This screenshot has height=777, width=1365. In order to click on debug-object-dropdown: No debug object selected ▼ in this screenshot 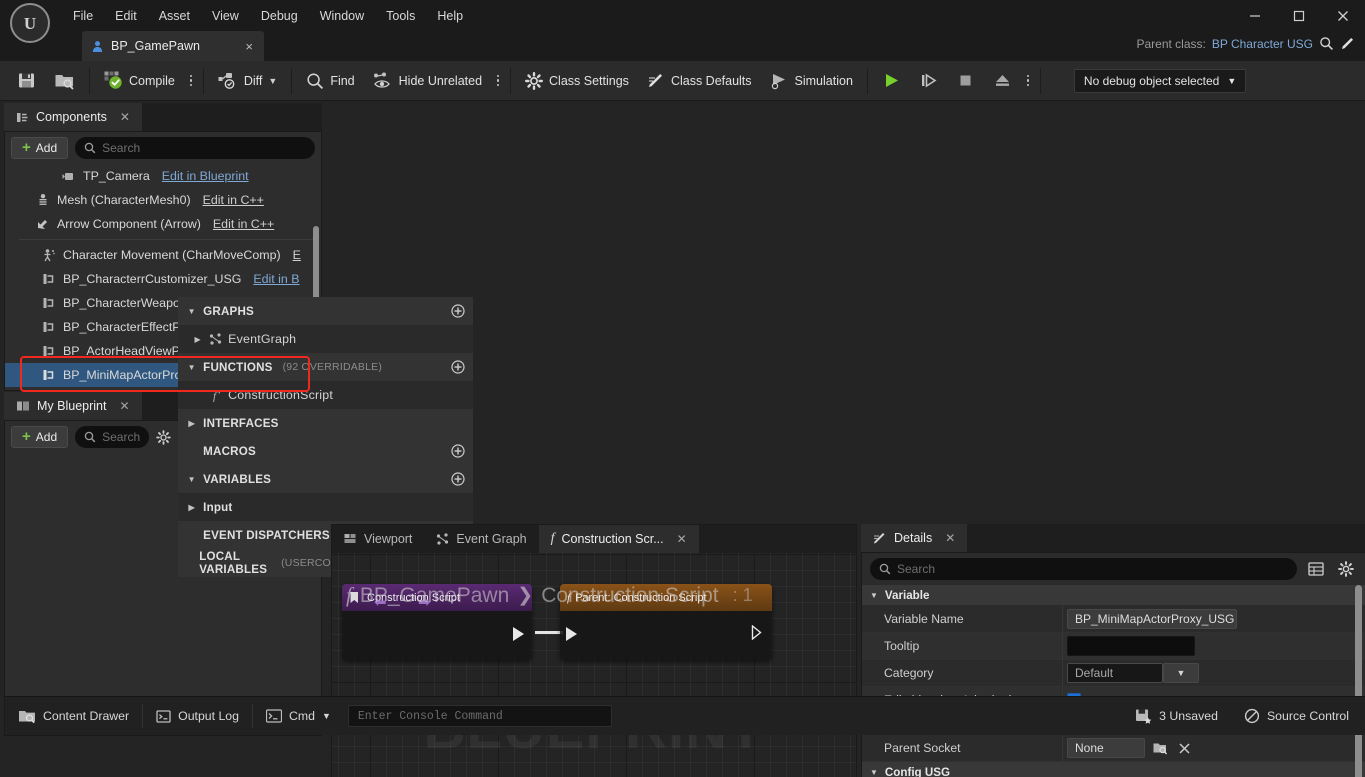, I will do `click(1160, 80)`.